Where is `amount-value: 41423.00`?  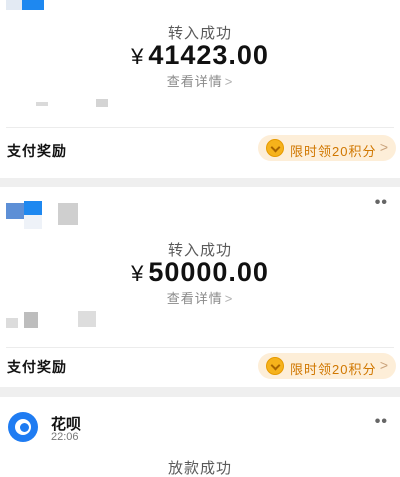 amount-value: 41423.00 is located at coordinates (208, 55).